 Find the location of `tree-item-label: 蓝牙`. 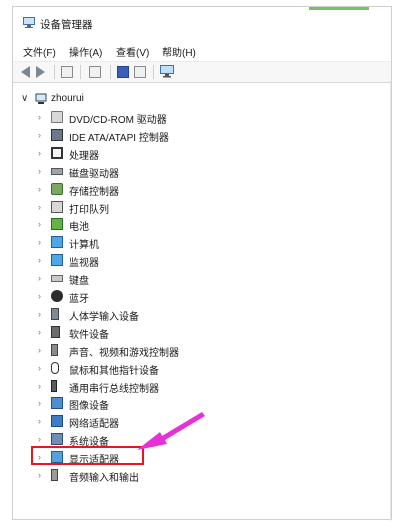

tree-item-label: 蓝牙 is located at coordinates (79, 299).